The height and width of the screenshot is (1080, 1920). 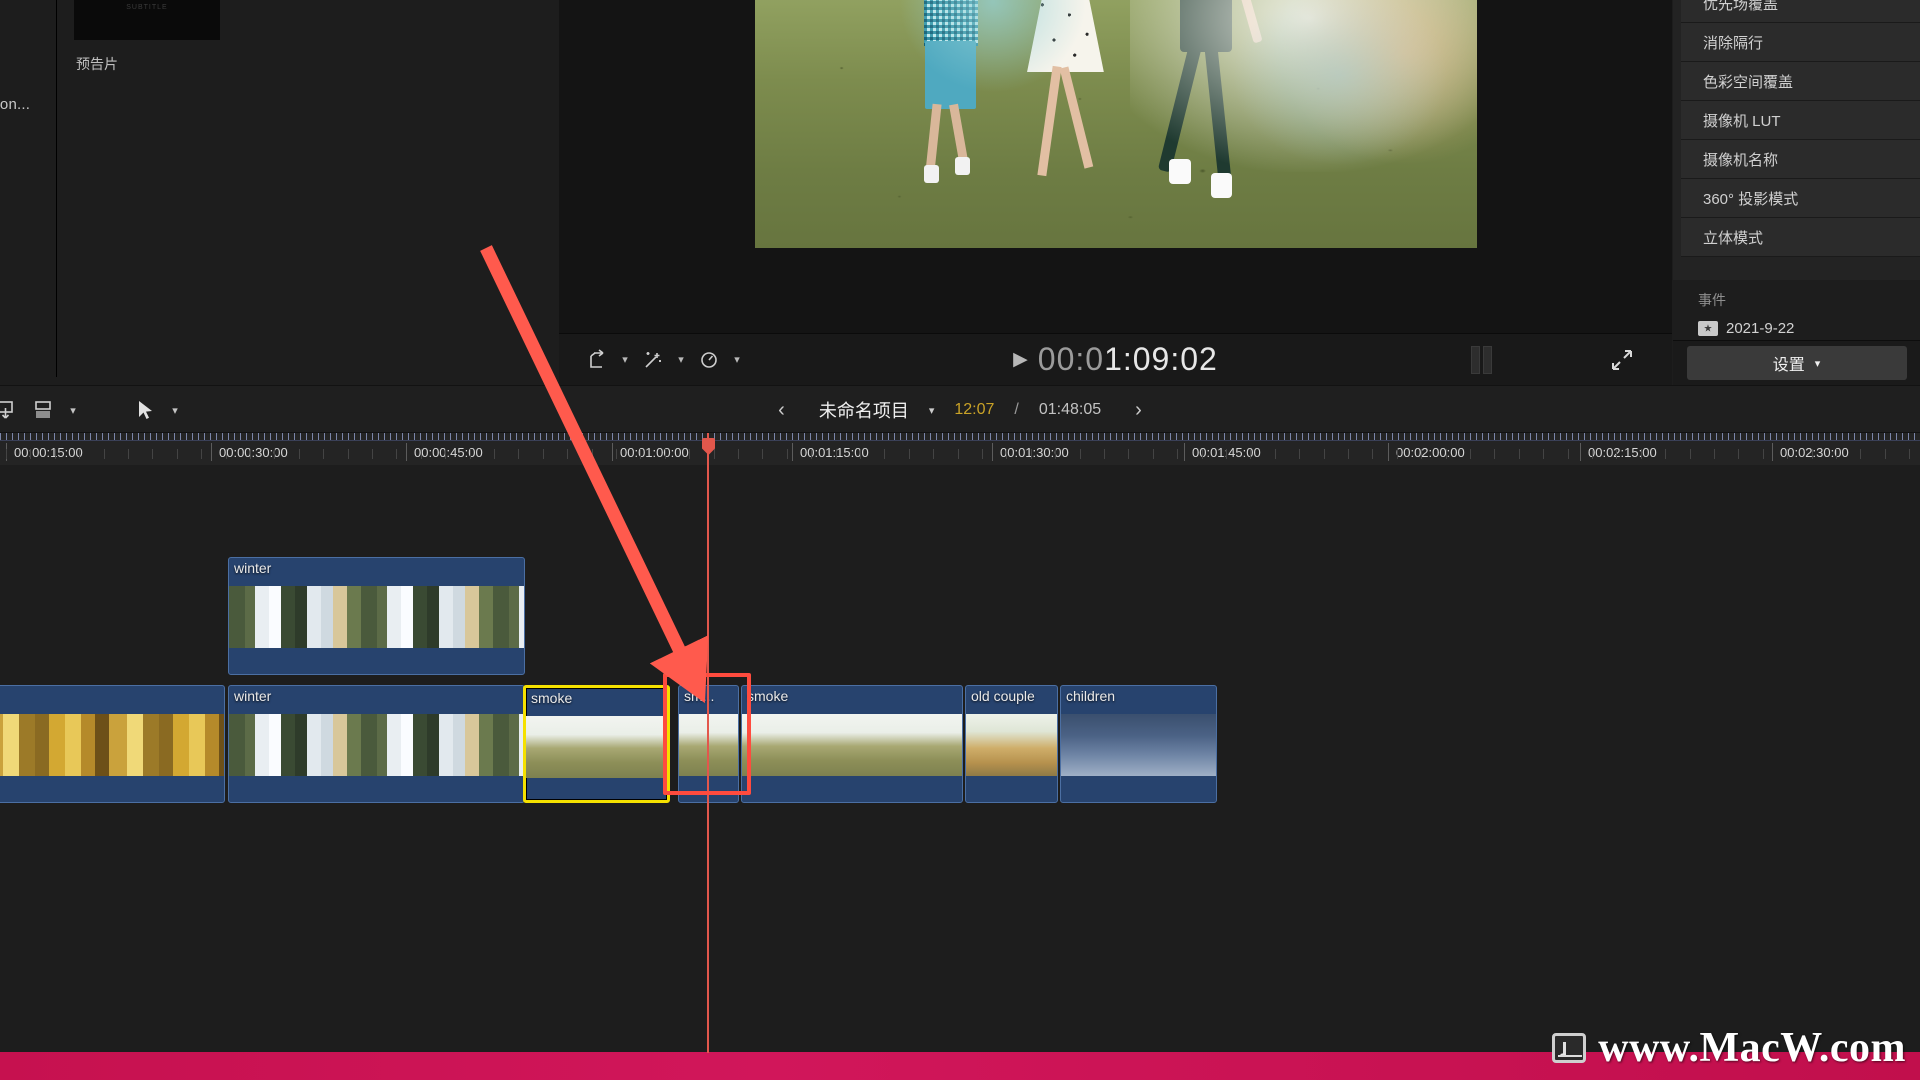 What do you see at coordinates (960, 437) in the screenshot?
I see `ruler-tick-row` at bounding box center [960, 437].